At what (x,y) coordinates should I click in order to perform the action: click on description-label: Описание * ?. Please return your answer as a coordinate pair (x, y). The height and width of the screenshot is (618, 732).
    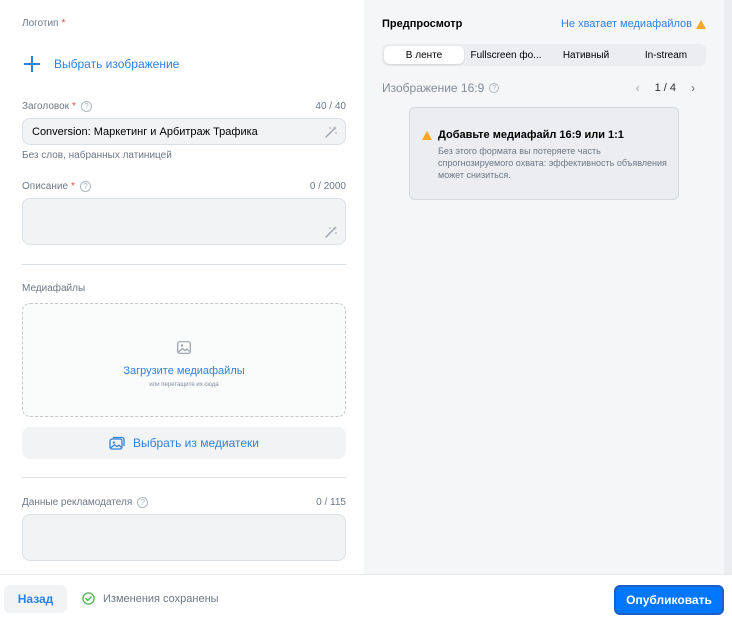
    Looking at the image, I should click on (56, 186).